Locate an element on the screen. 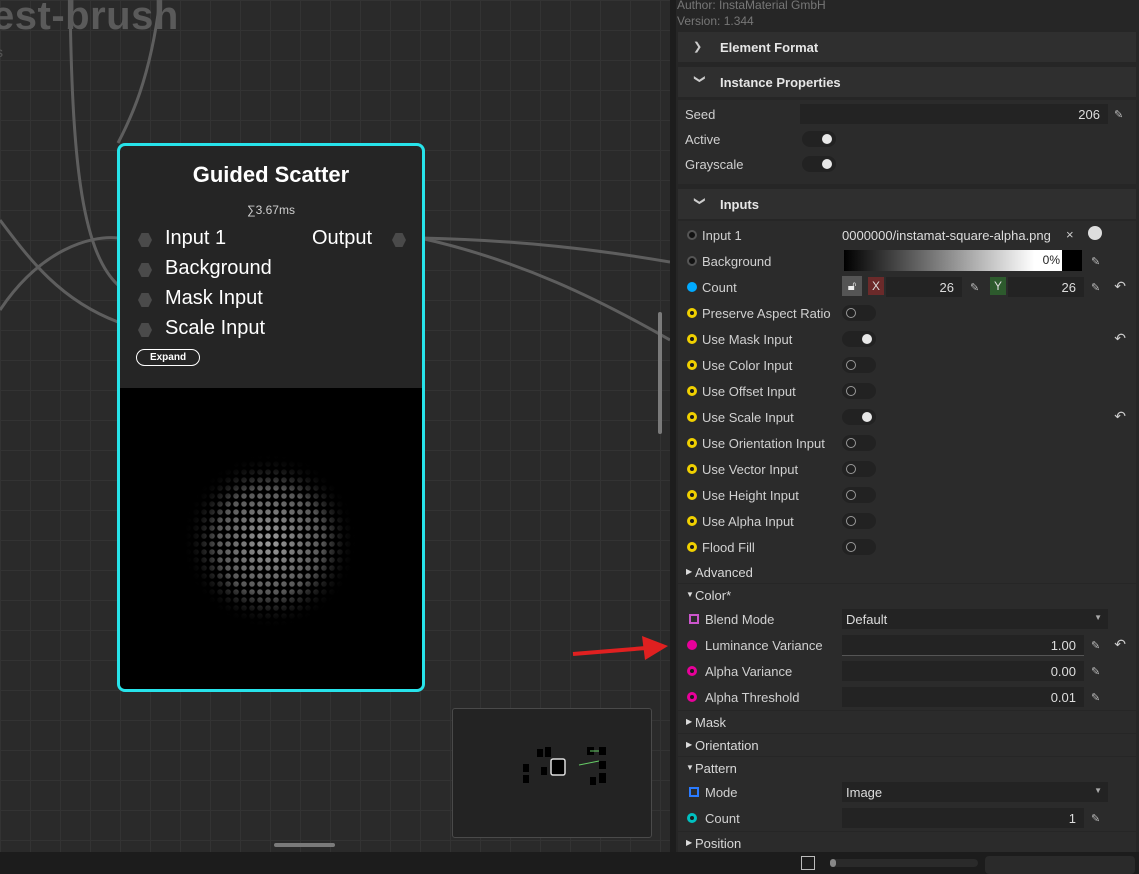 The width and height of the screenshot is (1139, 874). count-y-value: 26 is located at coordinates (1068, 287).